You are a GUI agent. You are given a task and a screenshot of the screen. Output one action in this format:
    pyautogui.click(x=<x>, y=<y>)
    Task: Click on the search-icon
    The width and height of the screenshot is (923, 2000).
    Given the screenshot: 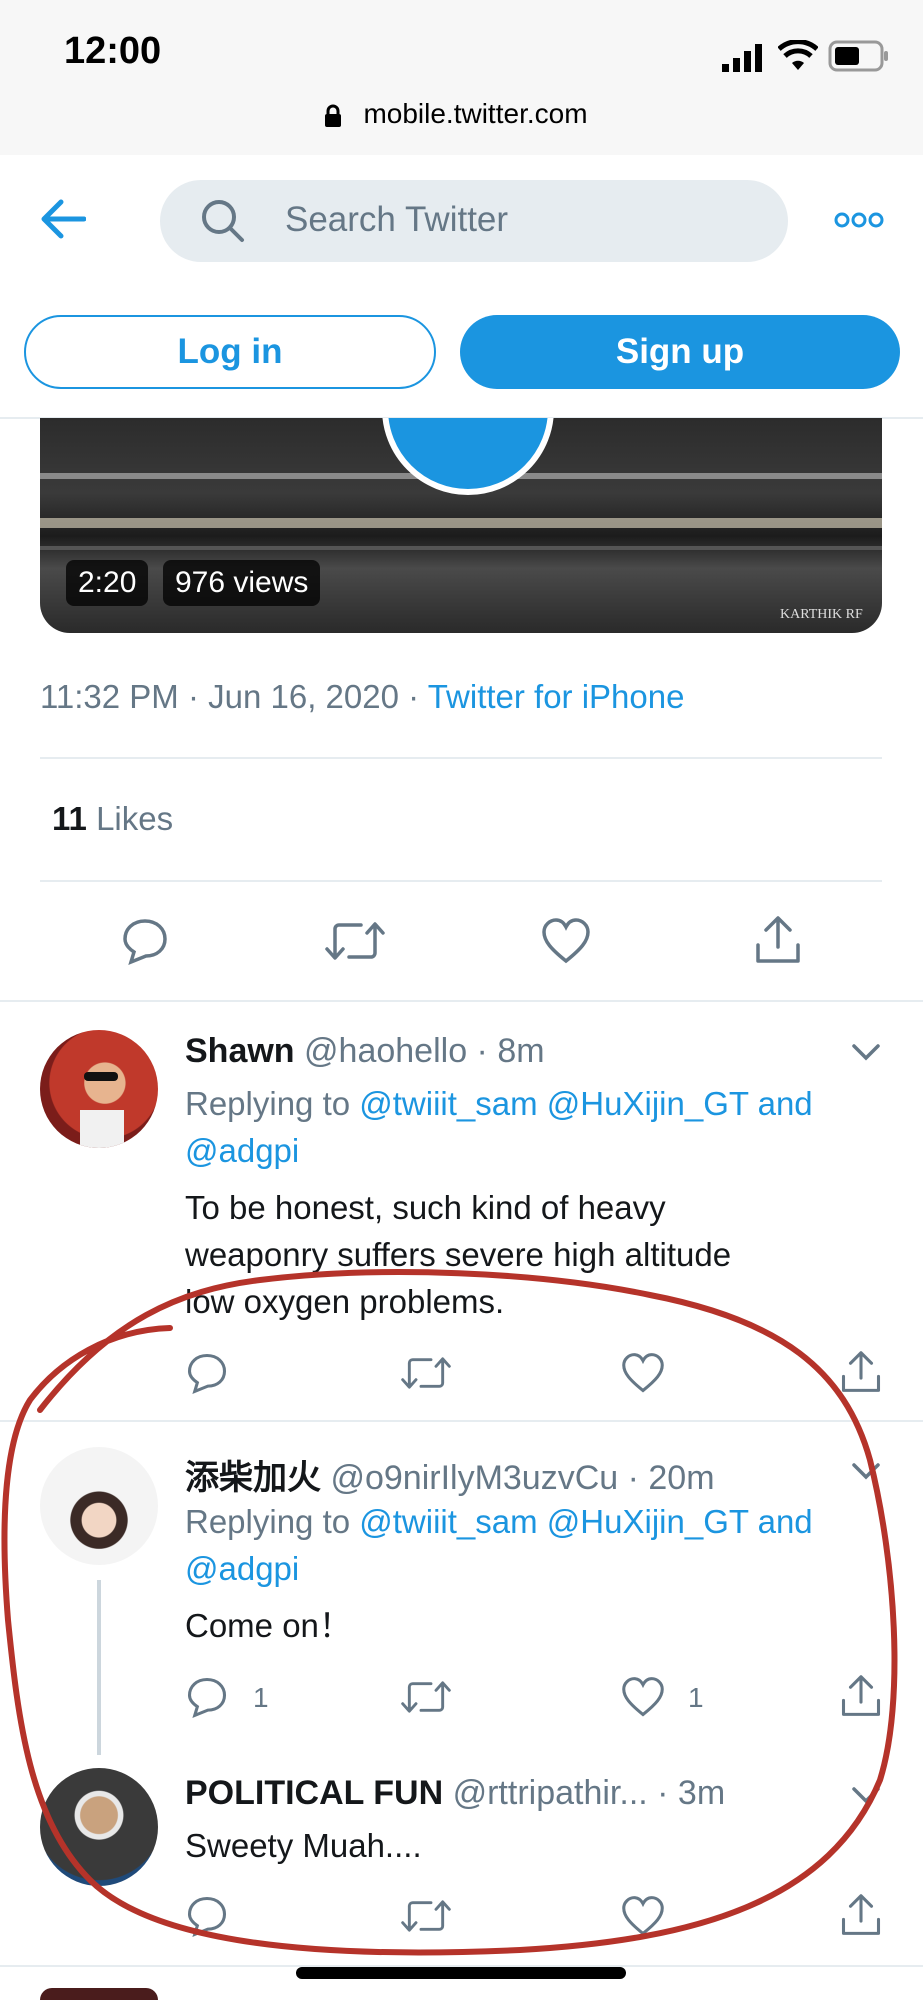 What is the action you would take?
    pyautogui.click(x=223, y=223)
    